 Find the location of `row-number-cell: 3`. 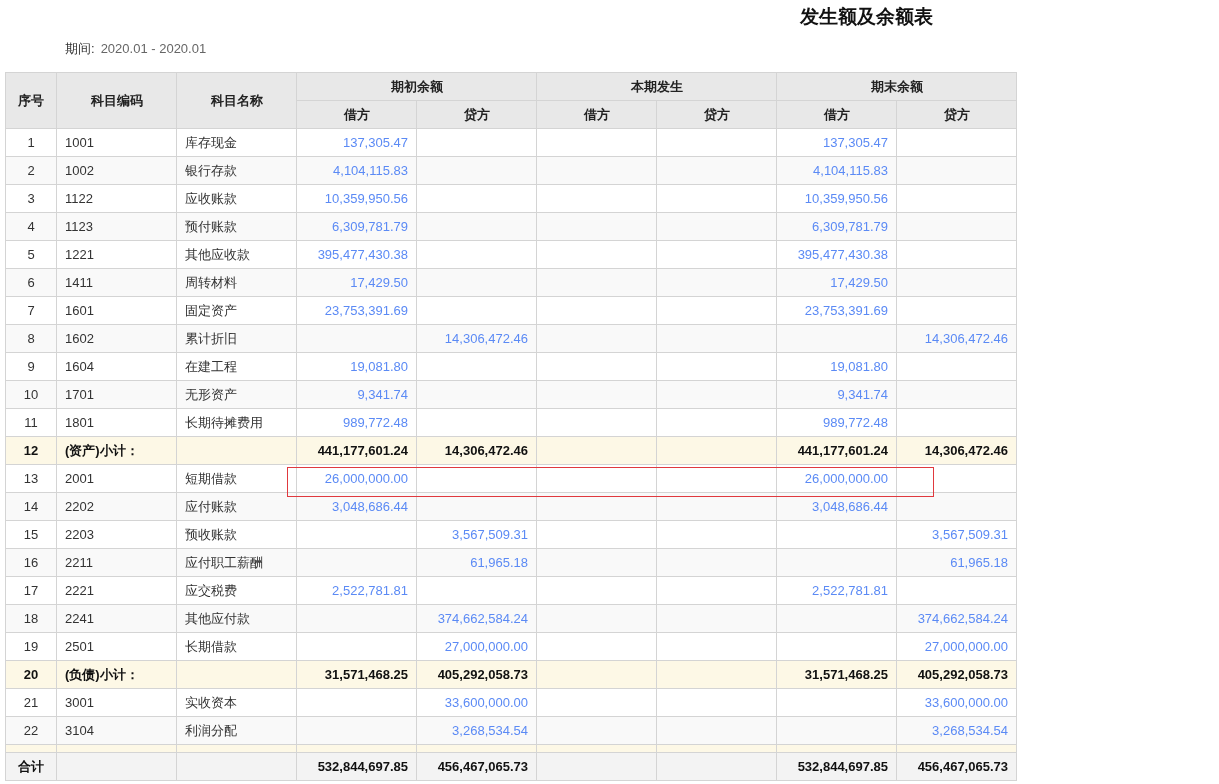

row-number-cell: 3 is located at coordinates (31, 198).